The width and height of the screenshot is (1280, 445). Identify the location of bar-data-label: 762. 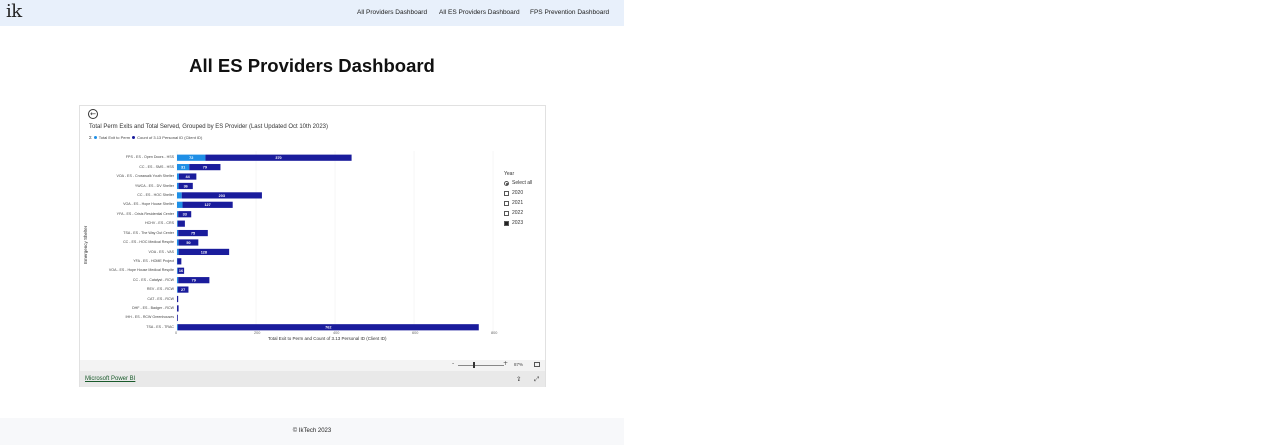
(328, 328).